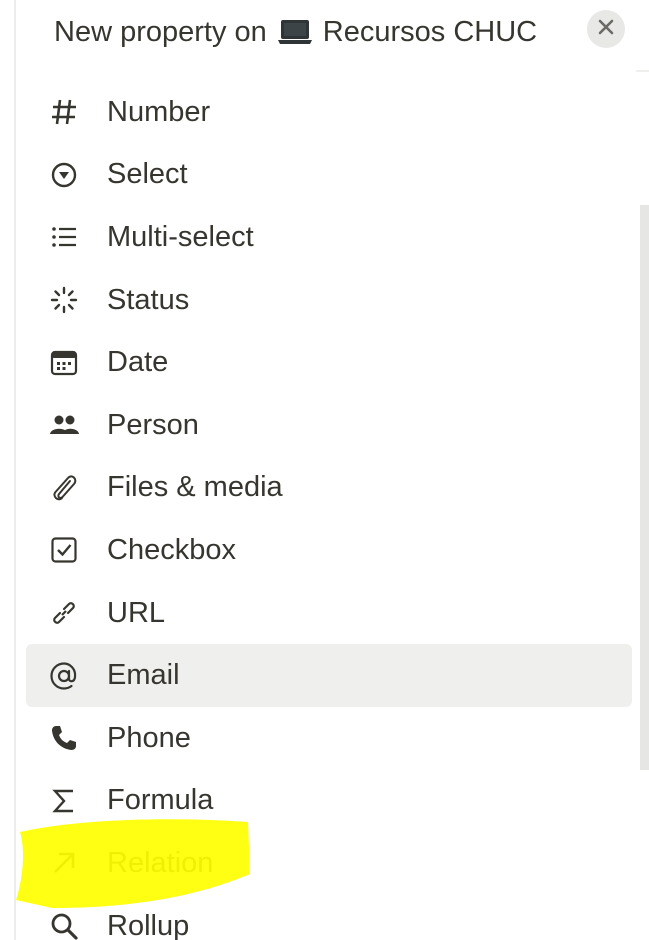 The height and width of the screenshot is (940, 649). I want to click on menu-item-formula: Formula, so click(329, 801).